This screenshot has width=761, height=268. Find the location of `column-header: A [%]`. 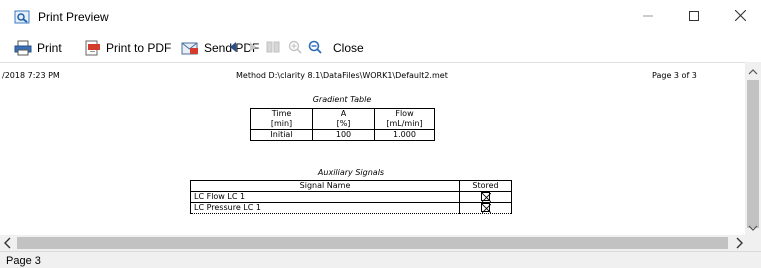

column-header: A [%] is located at coordinates (343, 119).